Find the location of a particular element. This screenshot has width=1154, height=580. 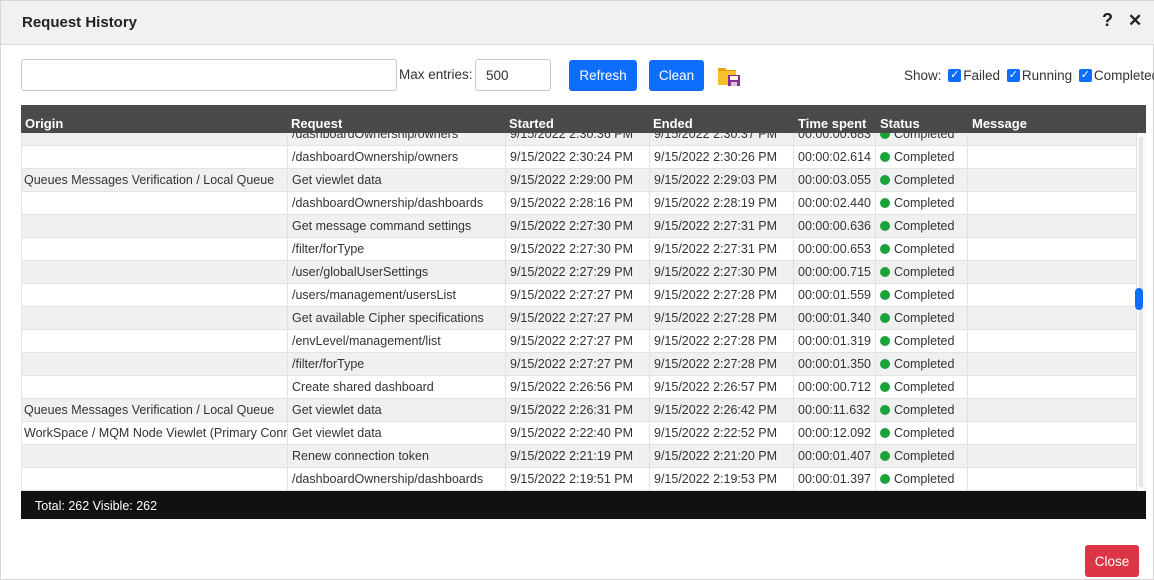

search-input is located at coordinates (209, 75).